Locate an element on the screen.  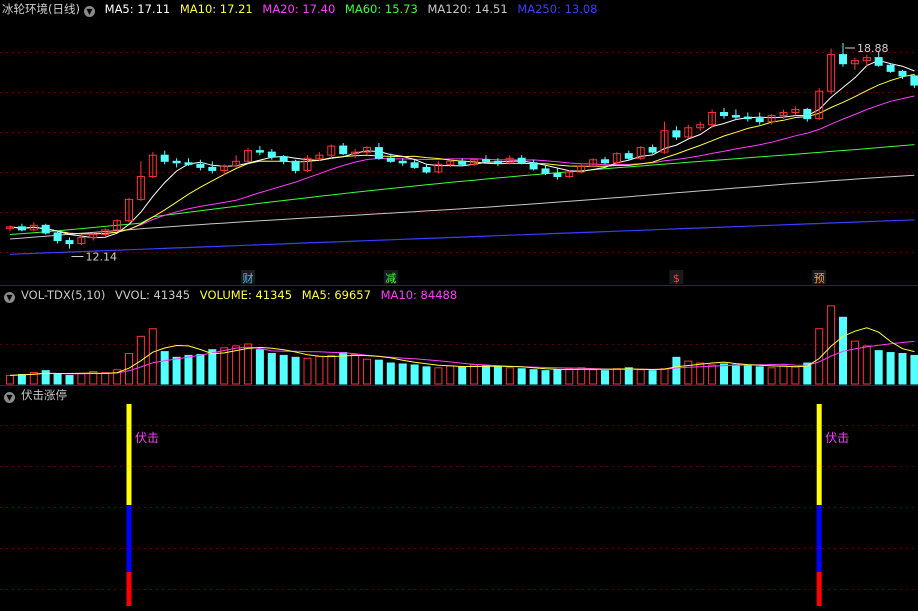
vvol-label: VVOL: 41345 is located at coordinates (153, 295).